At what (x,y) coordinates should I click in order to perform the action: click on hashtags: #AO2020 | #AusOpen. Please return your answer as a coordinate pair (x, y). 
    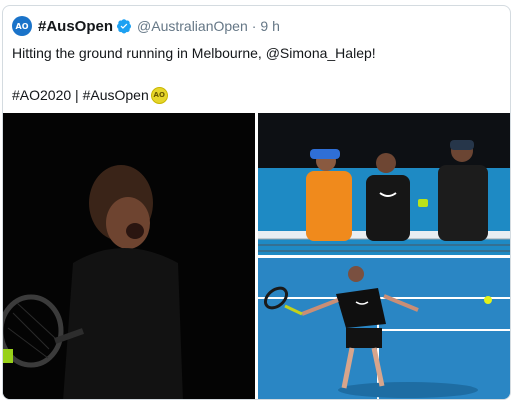
    Looking at the image, I should click on (80, 95).